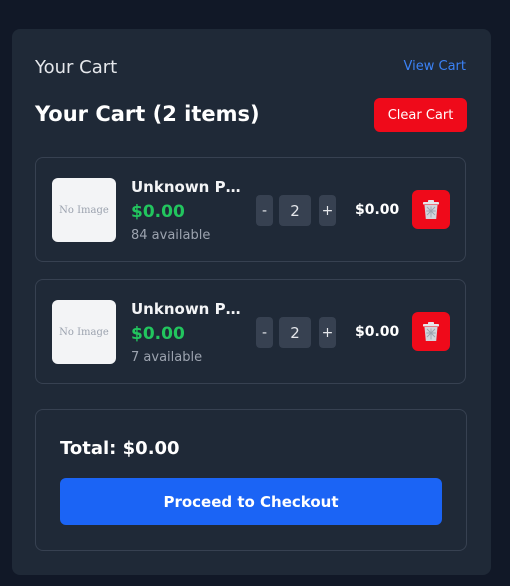  Describe the element at coordinates (171, 235) in the screenshot. I see `stock-available: 84 available` at that location.